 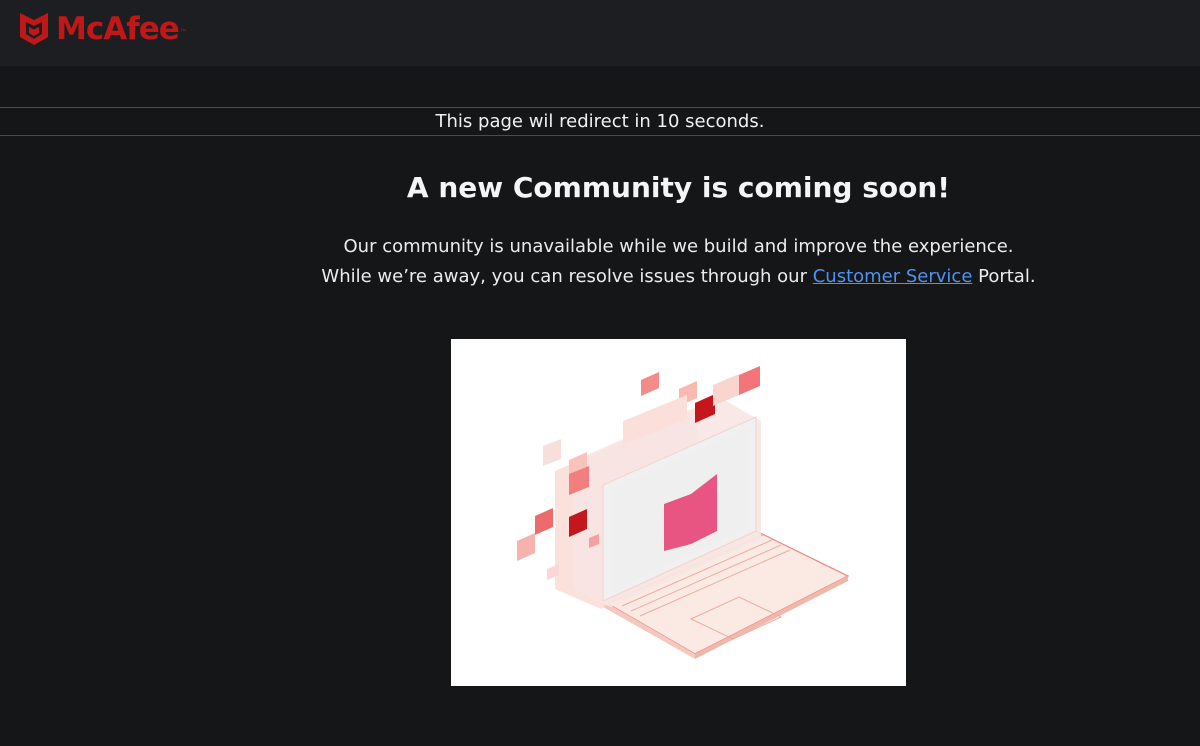 I want to click on logo-trademark: ™, so click(x=183, y=32).